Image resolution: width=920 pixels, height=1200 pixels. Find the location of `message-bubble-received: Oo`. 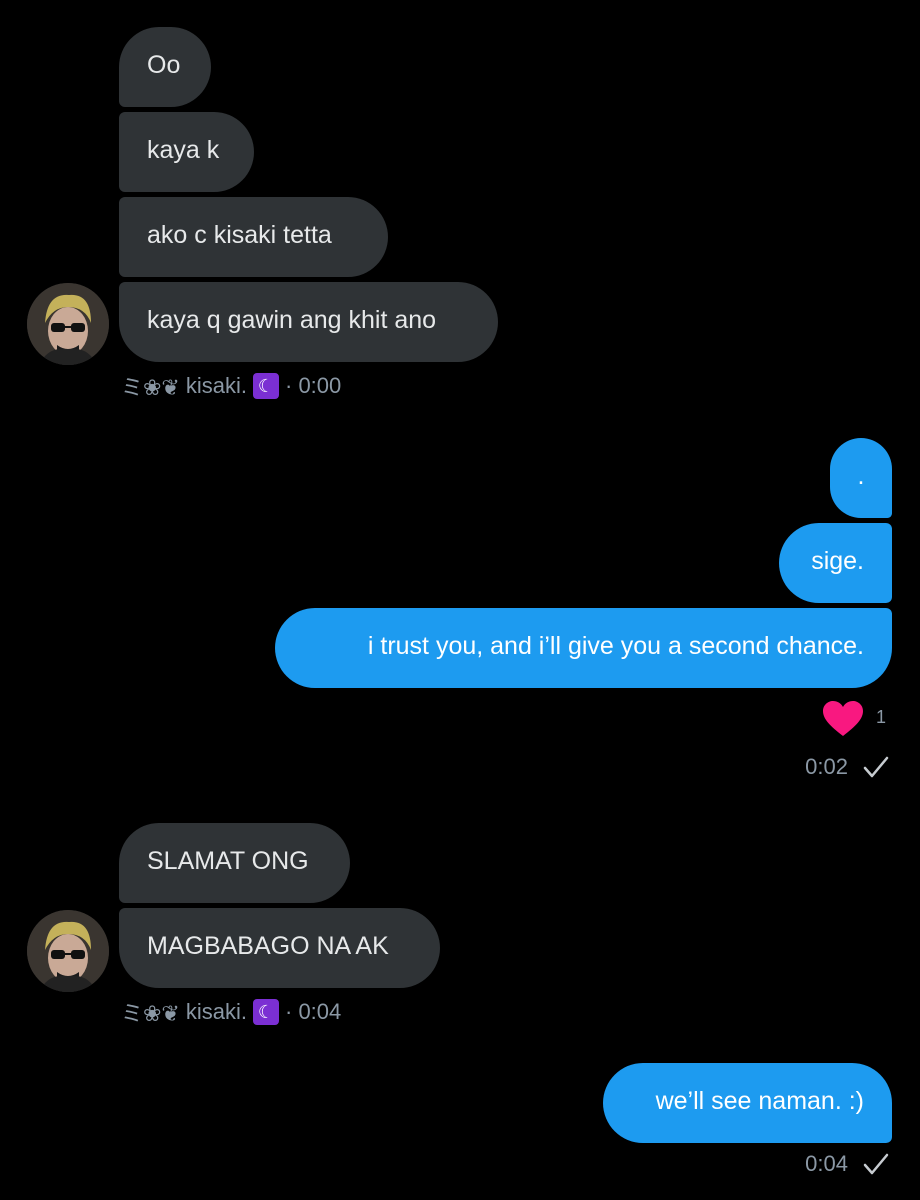

message-bubble-received: Oo is located at coordinates (165, 67).